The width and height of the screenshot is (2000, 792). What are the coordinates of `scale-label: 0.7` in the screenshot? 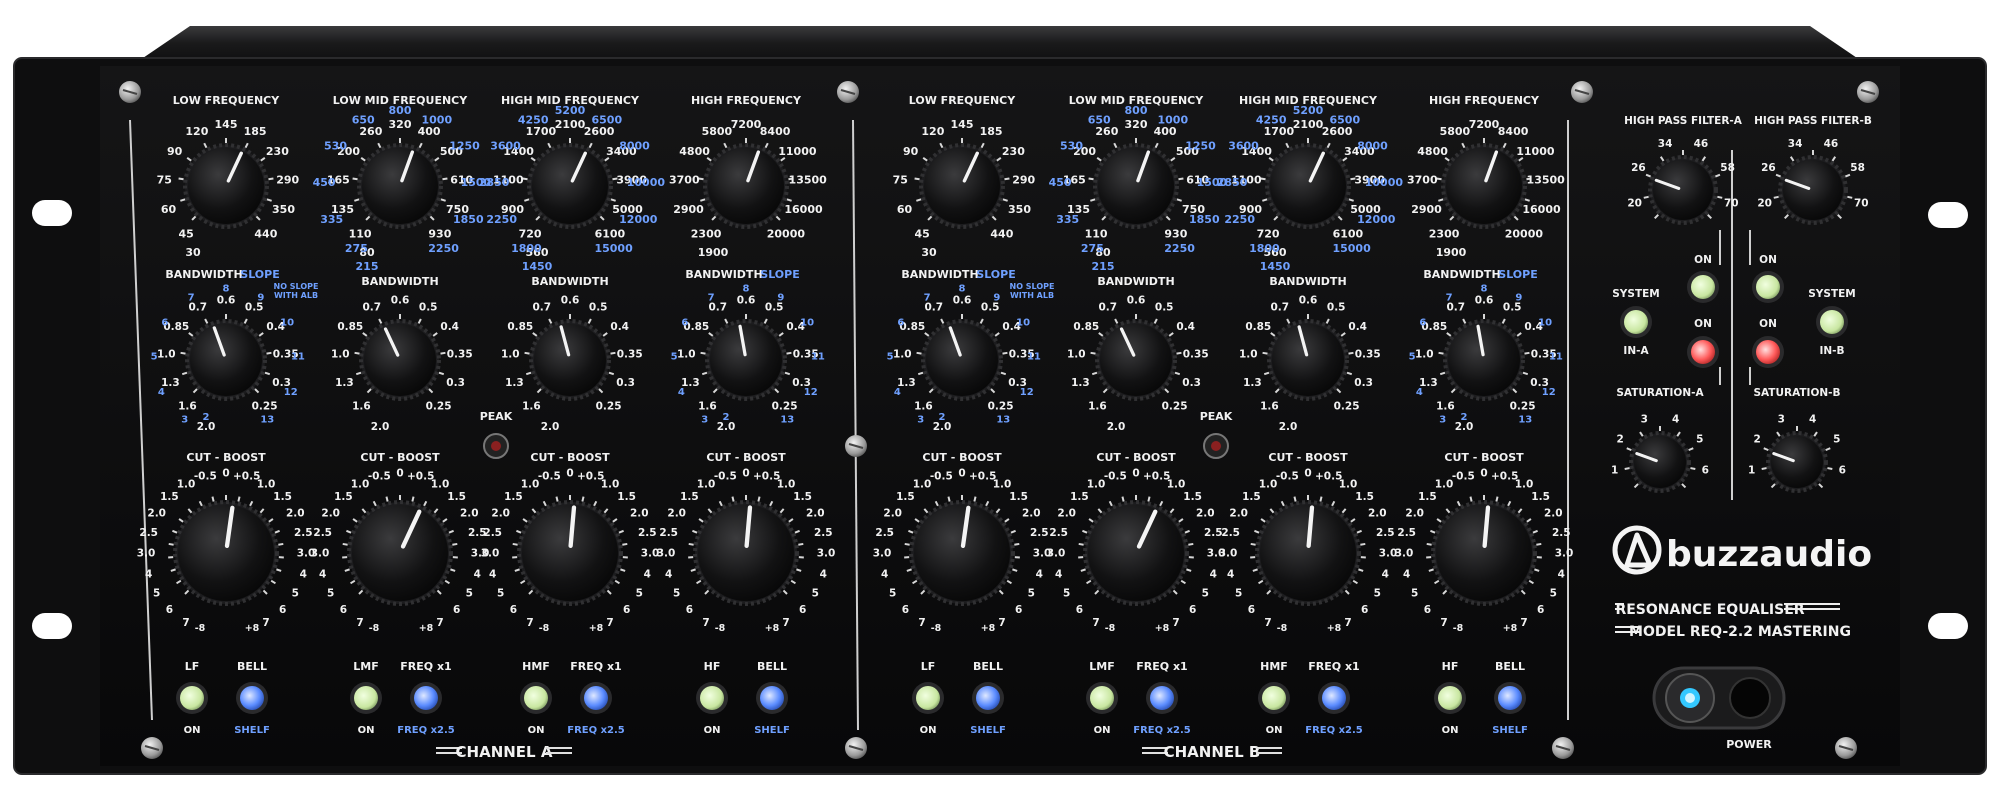 It's located at (197, 308).